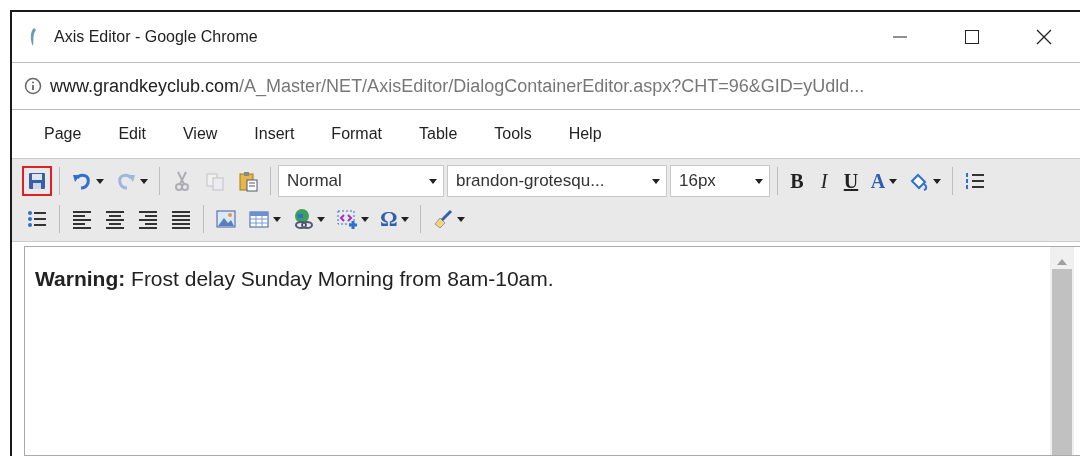 This screenshot has width=1080, height=456. Describe the element at coordinates (438, 134) in the screenshot. I see `menu-item: Table` at that location.